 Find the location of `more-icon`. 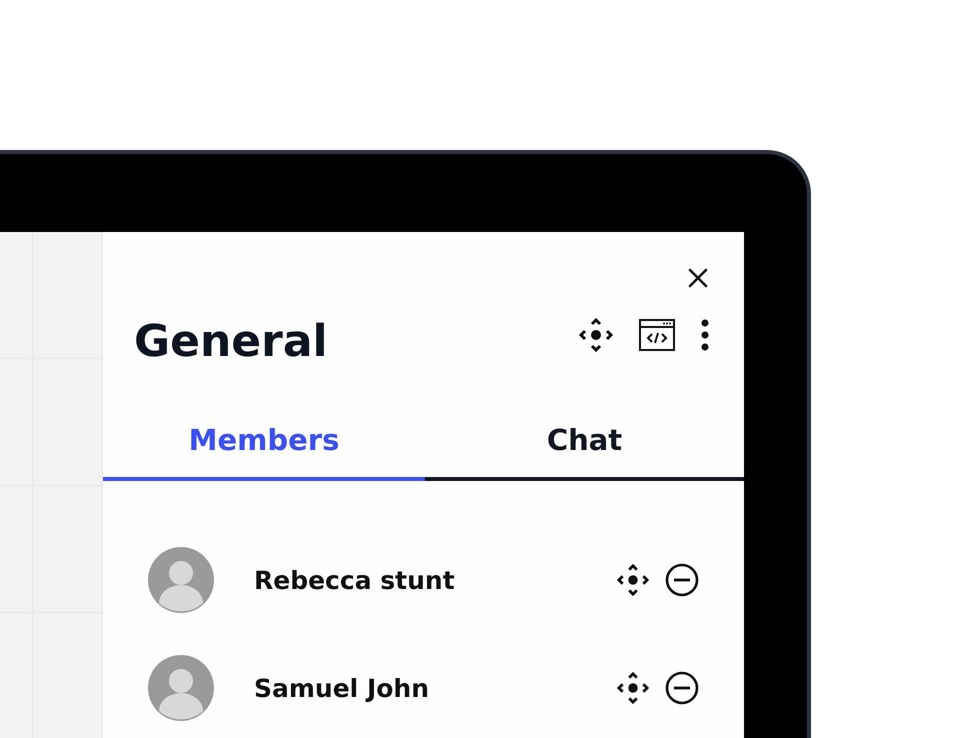

more-icon is located at coordinates (705, 334).